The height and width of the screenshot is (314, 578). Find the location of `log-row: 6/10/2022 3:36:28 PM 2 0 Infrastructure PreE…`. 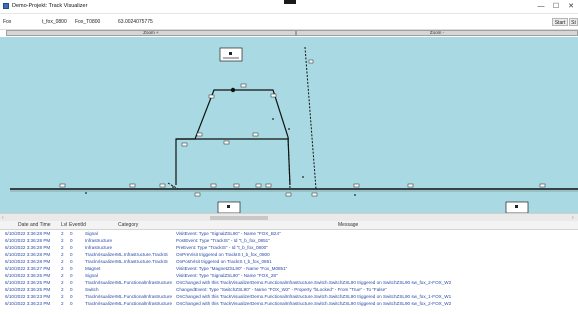

log-row: 6/10/2022 3:36:28 PM 2 0 Infrastructure PreE… is located at coordinates (289, 247).